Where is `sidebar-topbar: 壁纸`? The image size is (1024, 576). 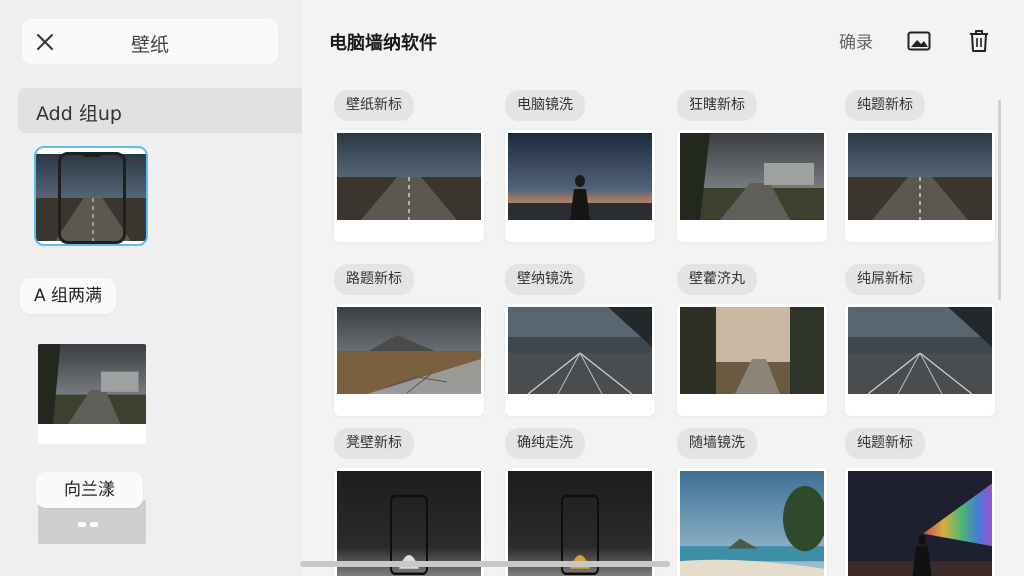 sidebar-topbar: 壁纸 is located at coordinates (150, 41).